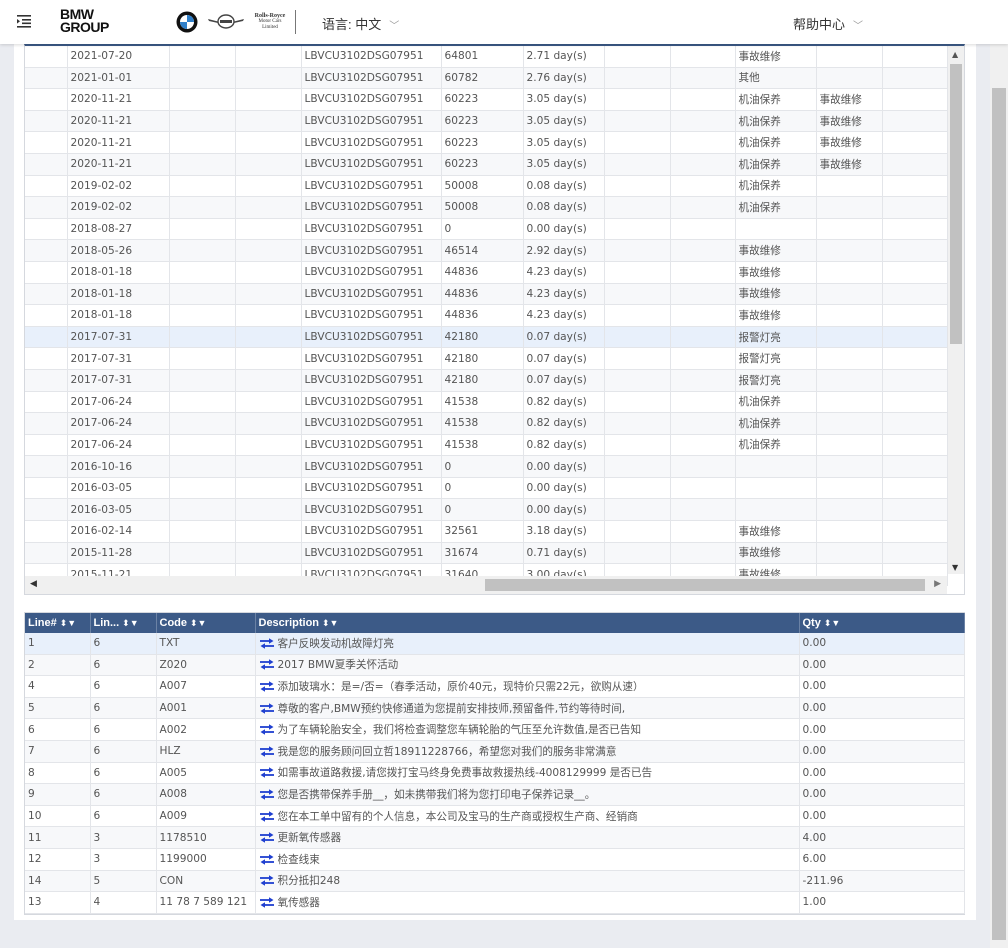  I want to click on scroll-left-arrow-icon: ◀, so click(33, 584).